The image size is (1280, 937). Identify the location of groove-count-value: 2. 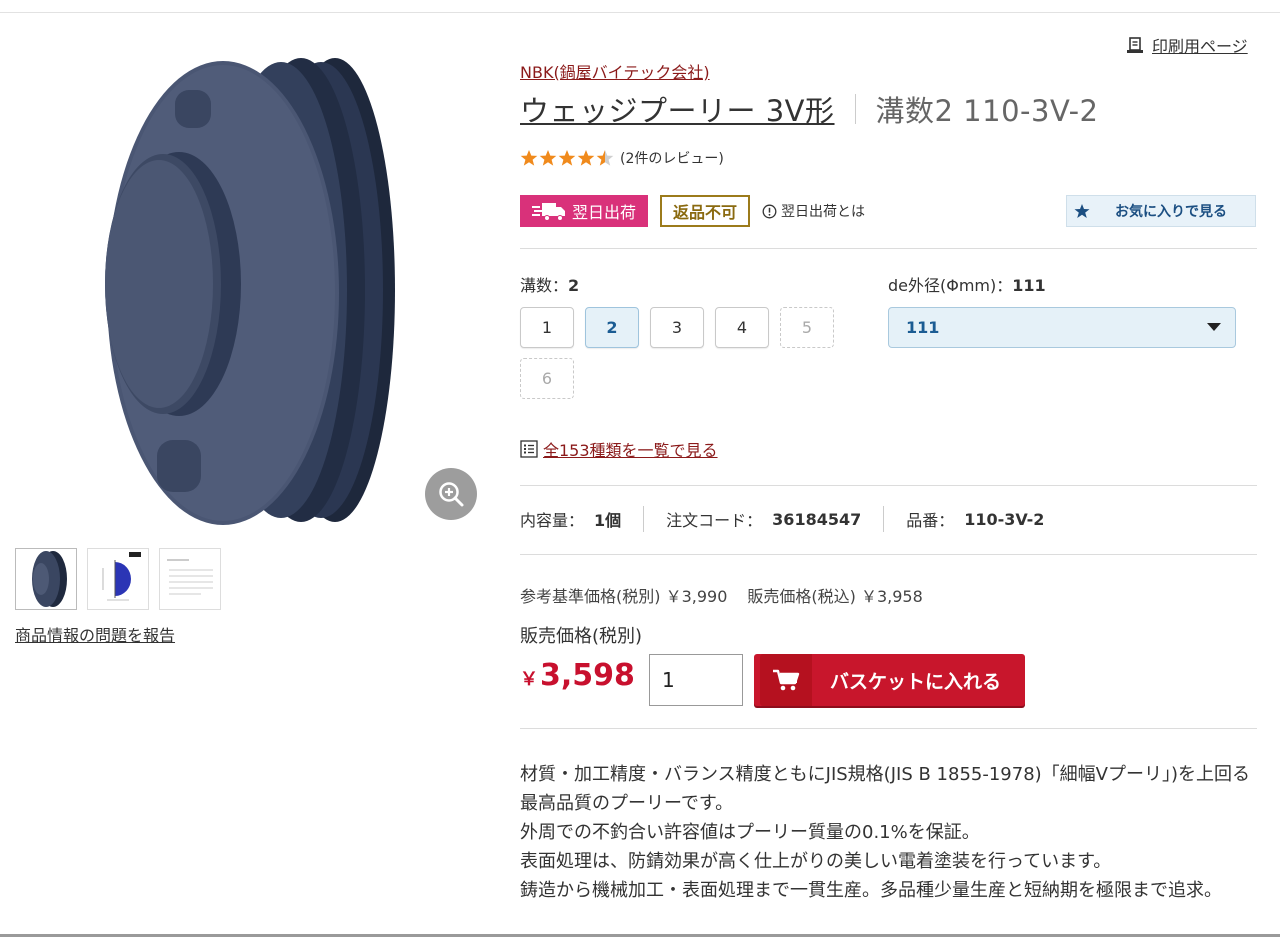
(574, 285).